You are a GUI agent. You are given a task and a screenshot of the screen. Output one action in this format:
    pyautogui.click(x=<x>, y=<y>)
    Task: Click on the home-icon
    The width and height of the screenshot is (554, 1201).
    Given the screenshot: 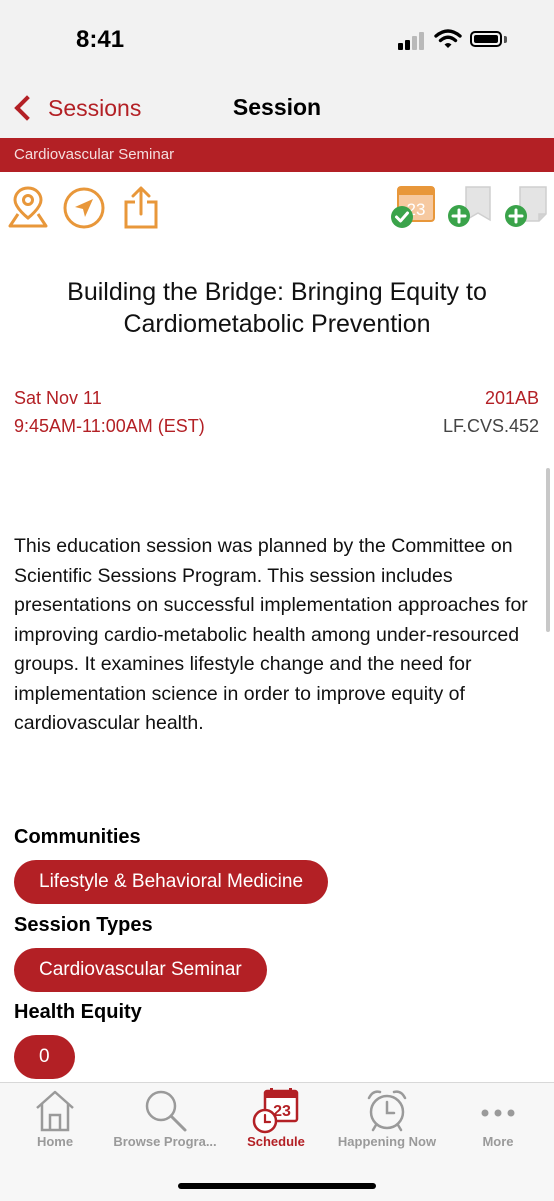 What is the action you would take?
    pyautogui.click(x=55, y=1111)
    